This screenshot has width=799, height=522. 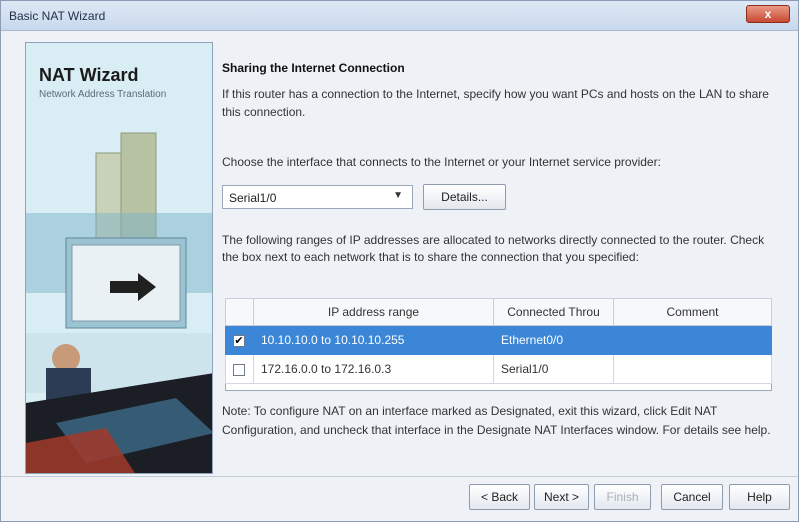 I want to click on ip-range-cell: 10.10.10.0 to 10.10.10.255, so click(x=373, y=340).